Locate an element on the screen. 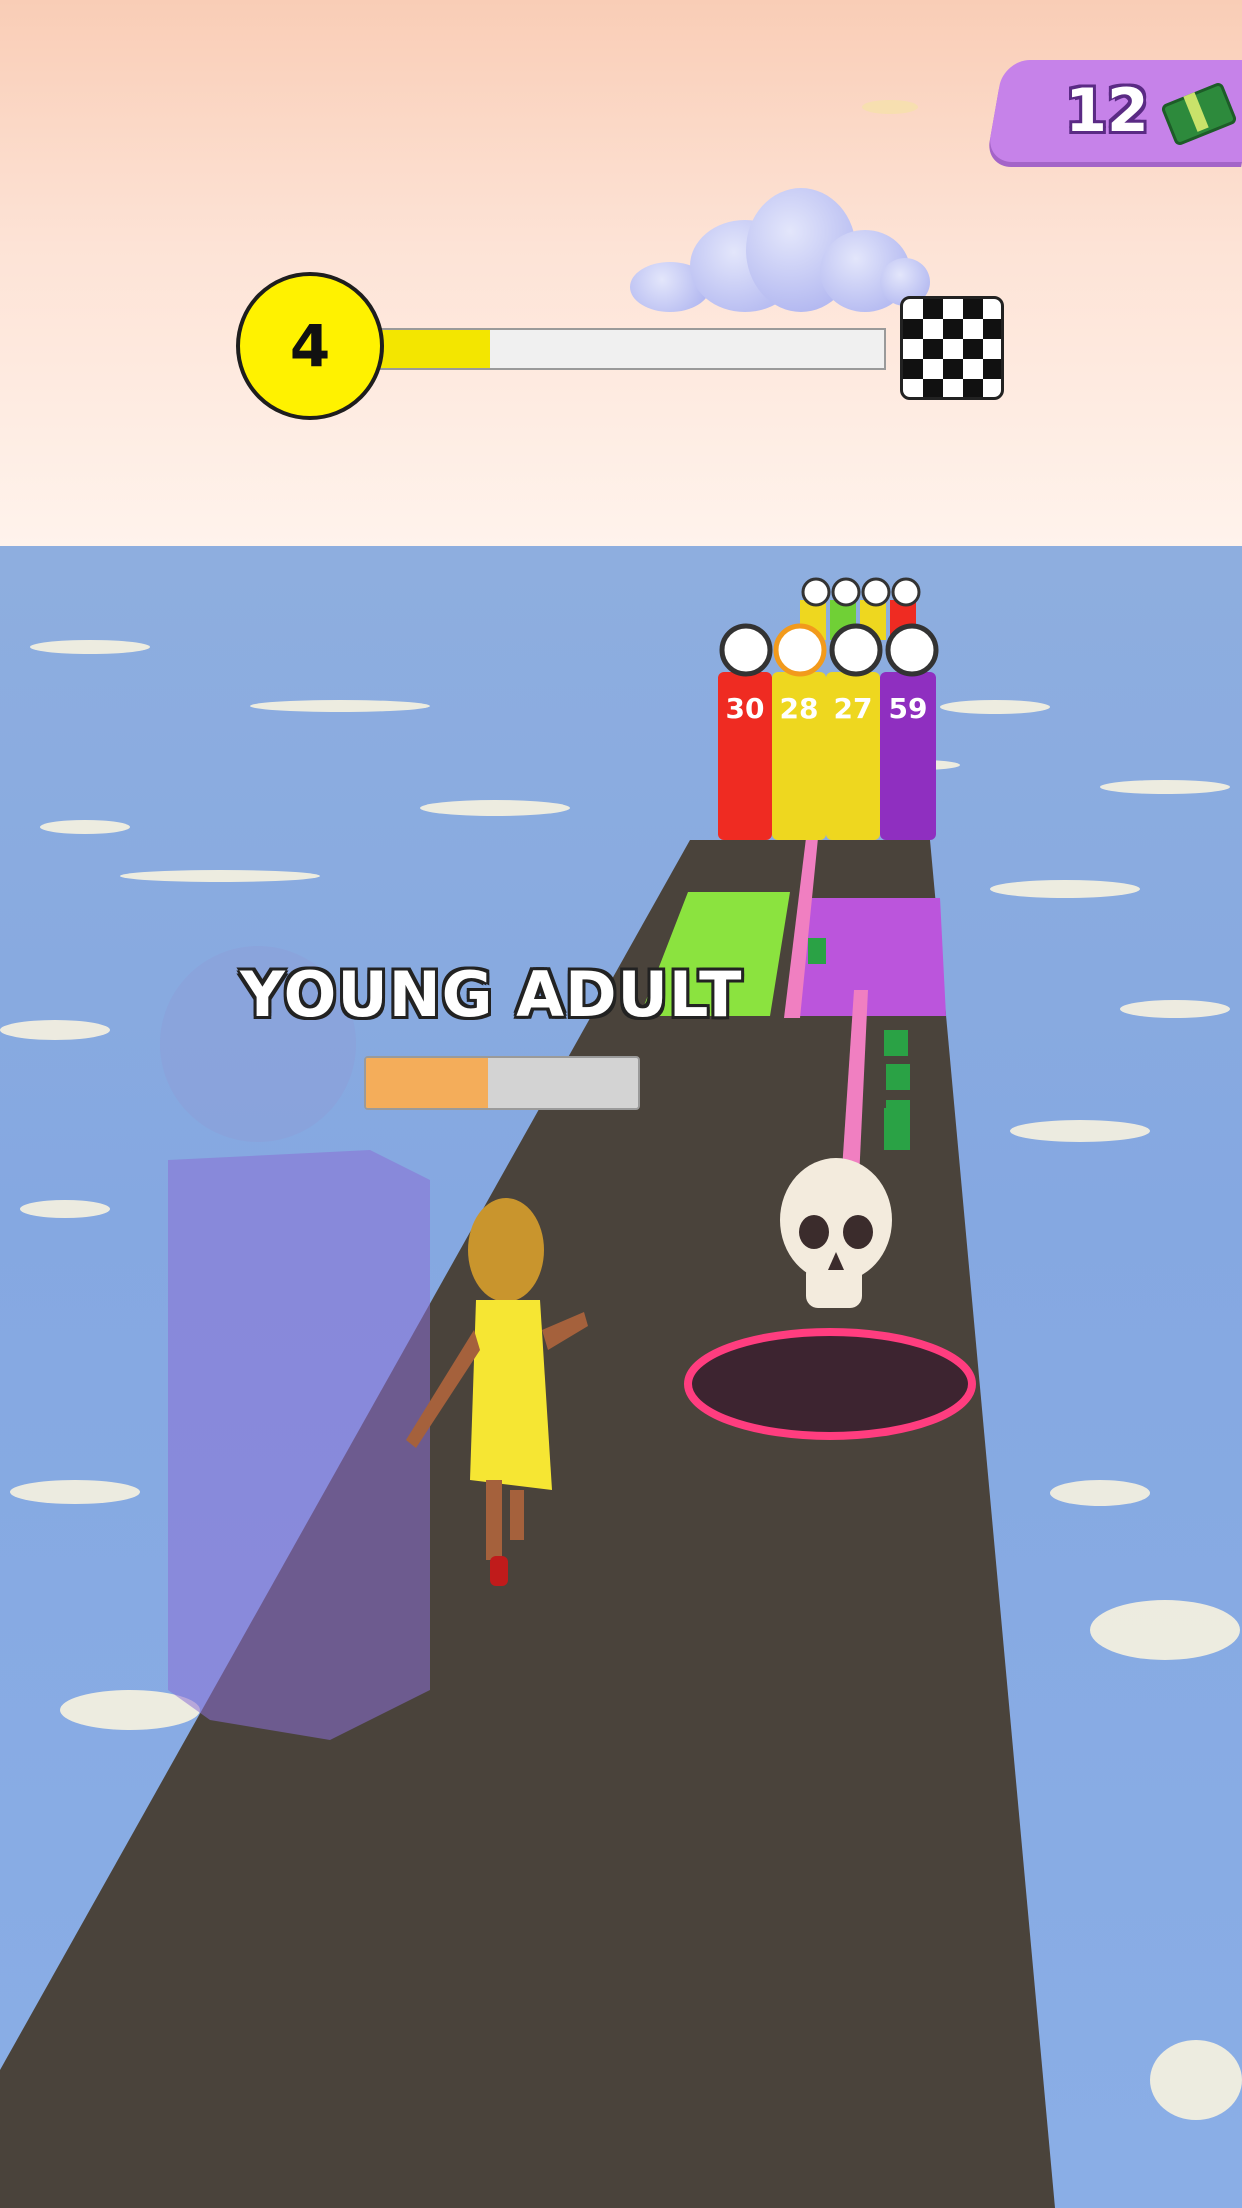 This screenshot has height=2208, width=1242. level-badge: 4 is located at coordinates (310, 346).